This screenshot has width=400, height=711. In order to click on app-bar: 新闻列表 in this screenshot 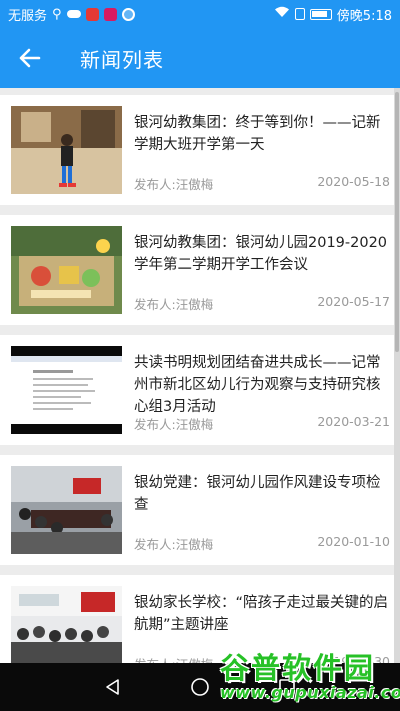, I will do `click(200, 58)`.